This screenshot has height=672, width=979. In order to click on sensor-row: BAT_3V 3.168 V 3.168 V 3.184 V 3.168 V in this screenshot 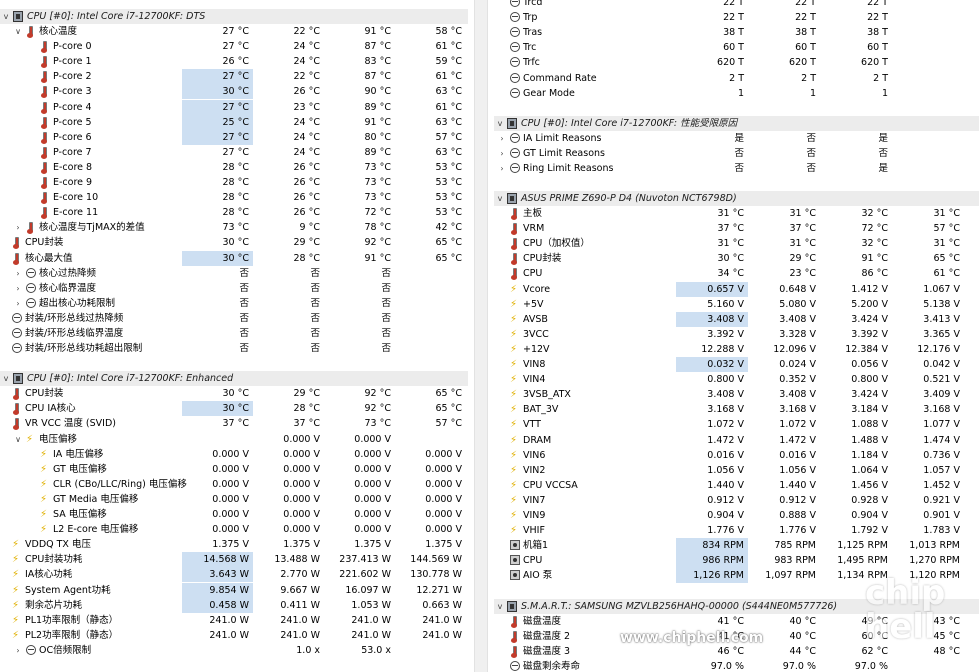, I will do `click(736, 409)`.